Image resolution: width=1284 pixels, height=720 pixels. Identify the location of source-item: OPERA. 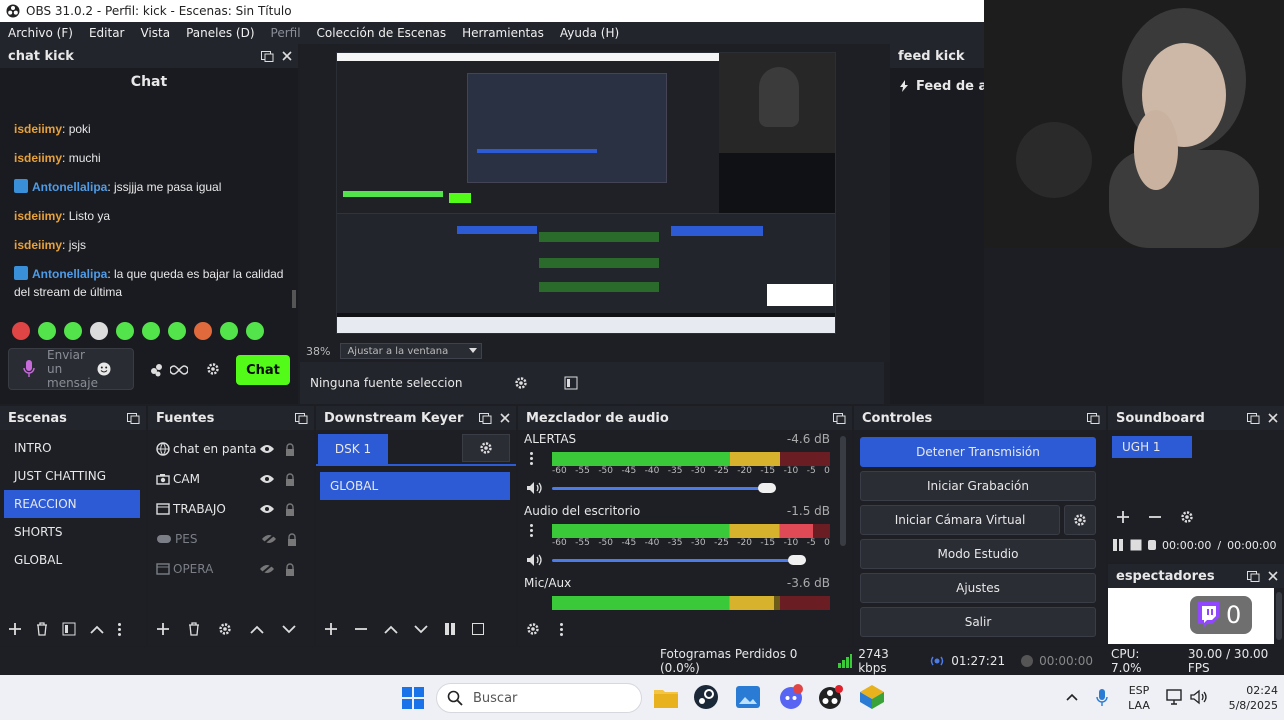
(231, 569).